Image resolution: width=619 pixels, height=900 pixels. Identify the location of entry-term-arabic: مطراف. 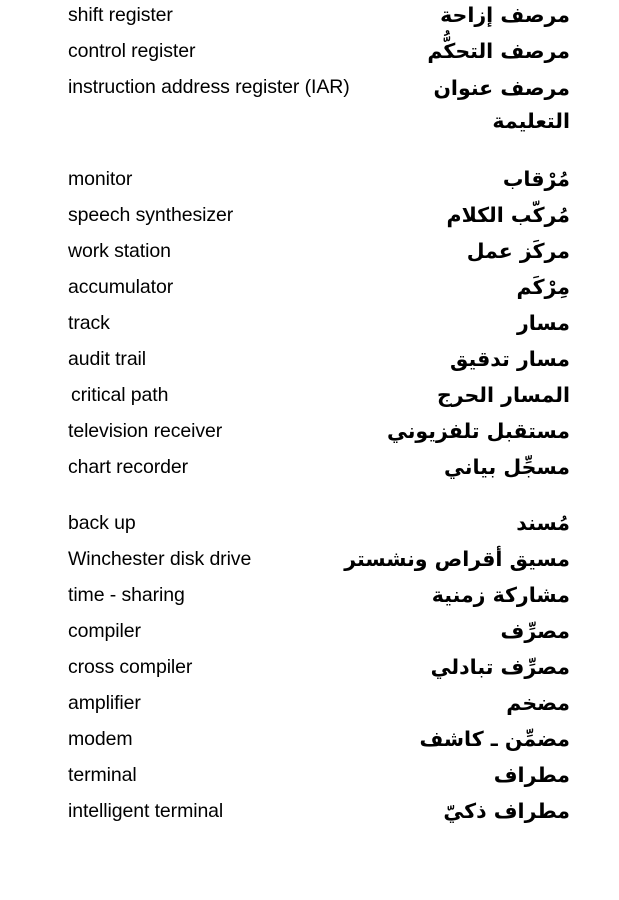
(531, 775).